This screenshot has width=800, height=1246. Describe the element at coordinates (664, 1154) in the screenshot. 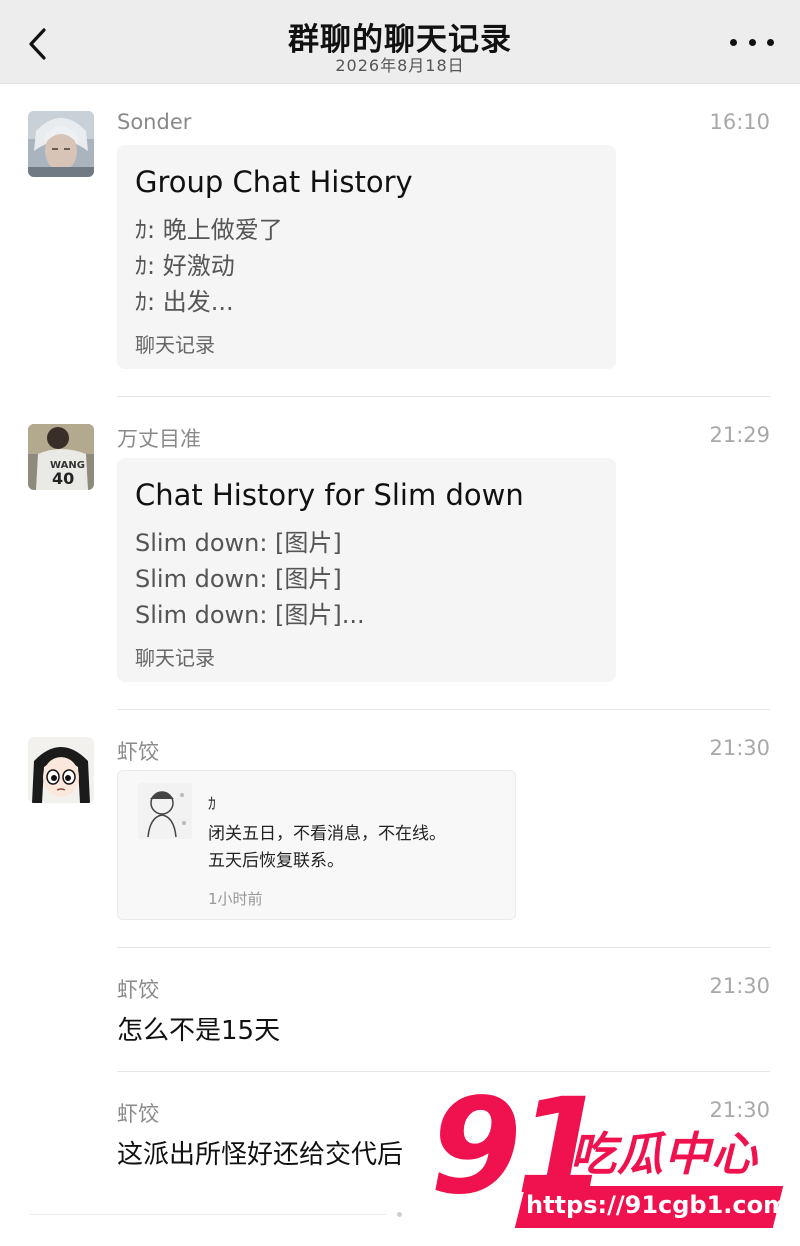

I see `watermark-text: 吃瓜中心` at that location.